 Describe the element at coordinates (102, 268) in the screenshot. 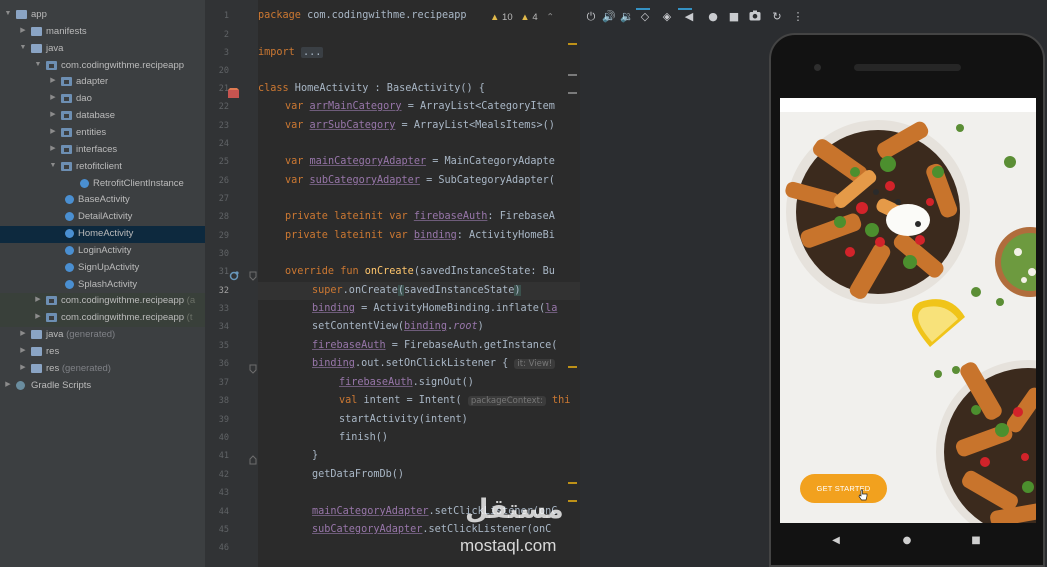

I see `tree-item: SignUpActivity` at that location.